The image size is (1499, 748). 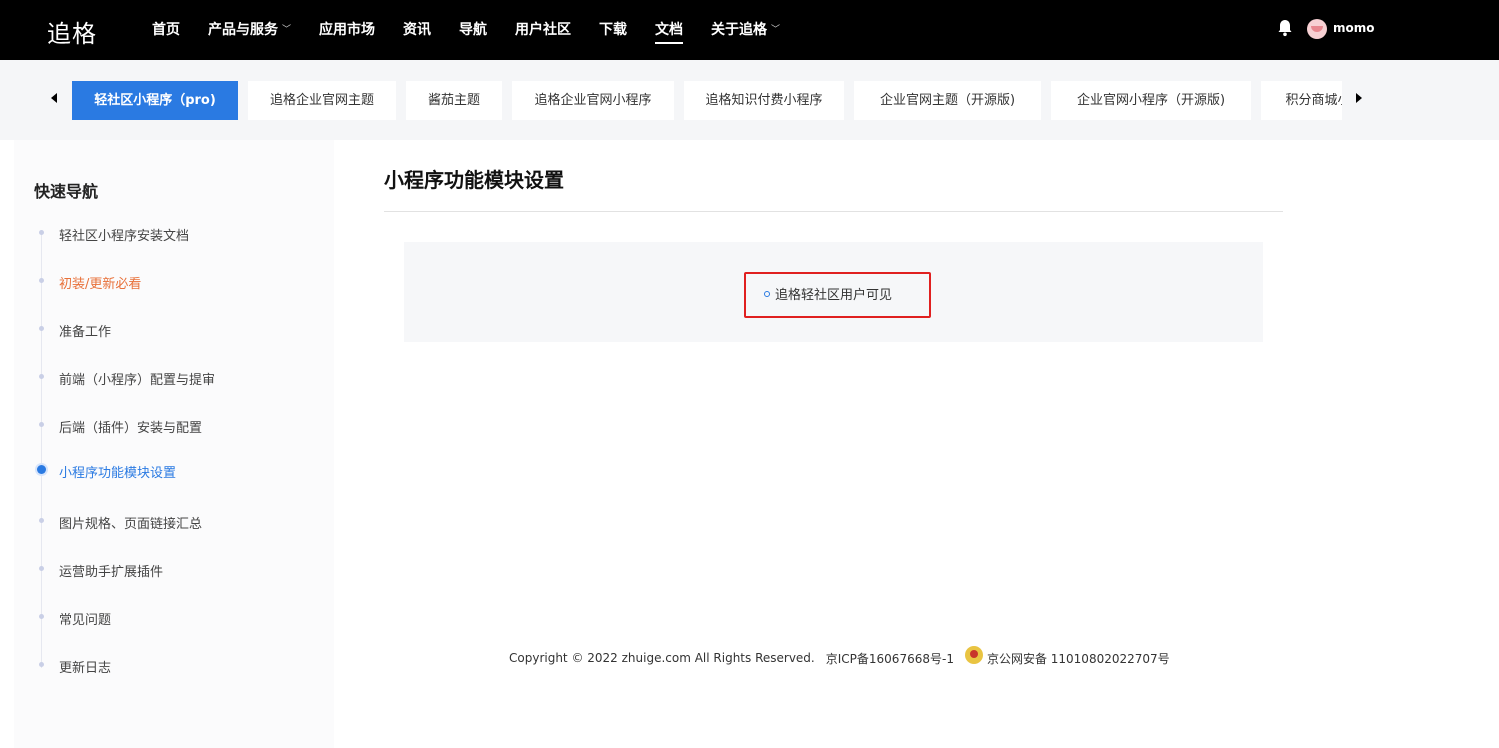 I want to click on tab-knowledge-paid-miniprogram: 追格知识付费小程序, so click(x=764, y=100).